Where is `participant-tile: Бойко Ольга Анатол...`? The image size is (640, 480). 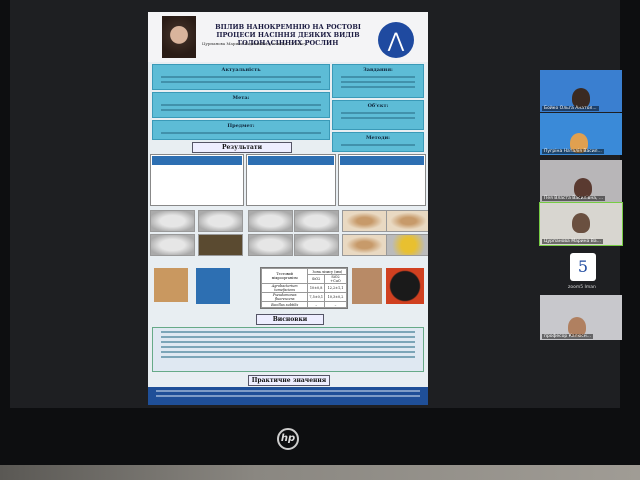 participant-tile: Бойко Ольга Анатол... is located at coordinates (581, 91).